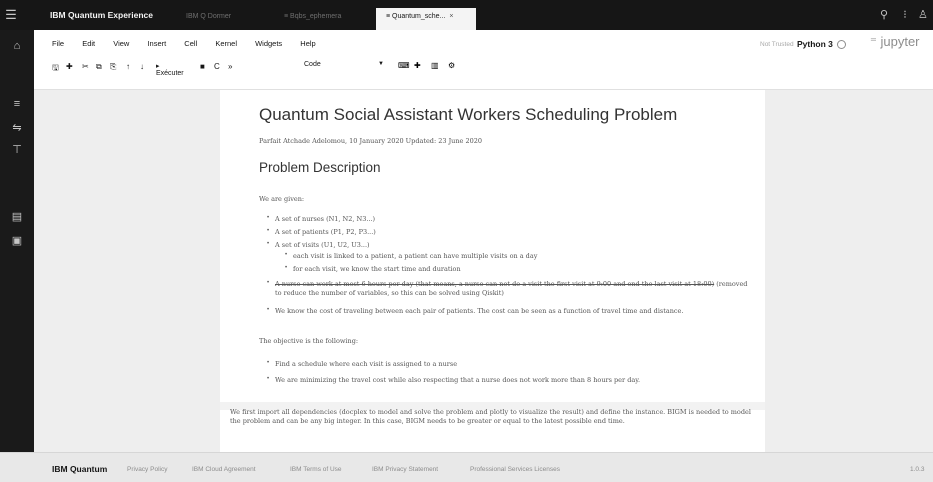 This screenshot has height=482, width=933. What do you see at coordinates (325, 219) in the screenshot?
I see `list-item: A set of nurses (N1, N2, N3...)` at bounding box center [325, 219].